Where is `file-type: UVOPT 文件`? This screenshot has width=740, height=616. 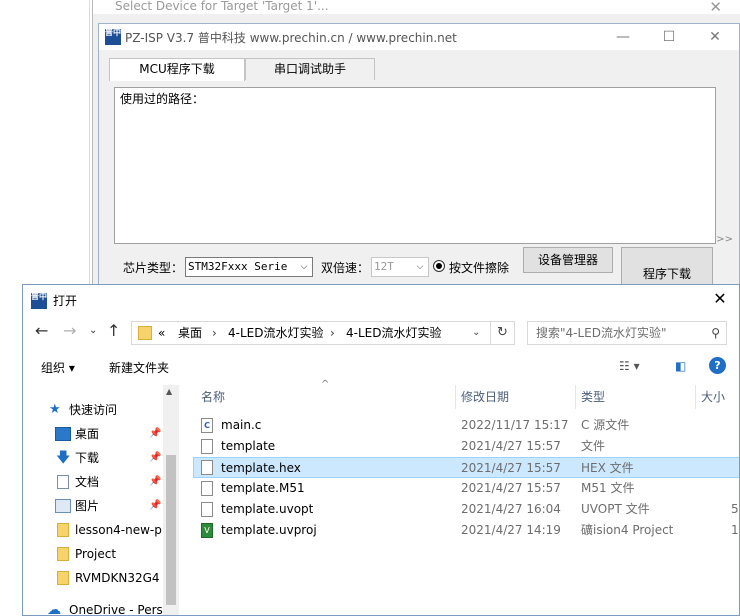 file-type: UVOPT 文件 is located at coordinates (615, 509).